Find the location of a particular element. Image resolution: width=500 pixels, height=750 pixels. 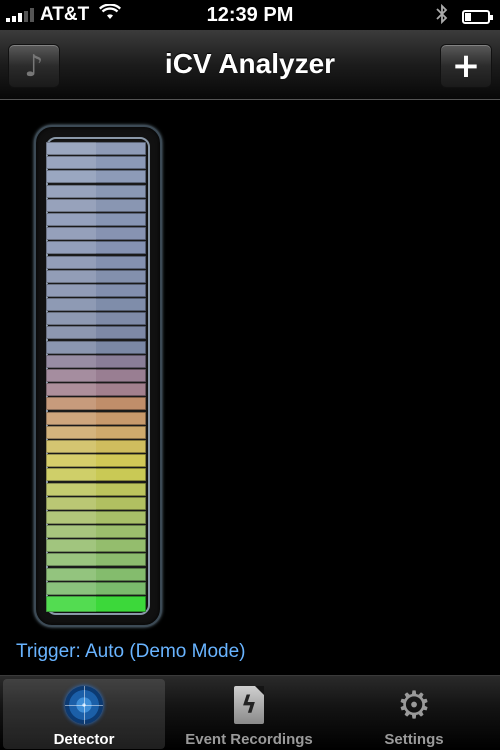

page-title: iCV Analyzer is located at coordinates (250, 63).